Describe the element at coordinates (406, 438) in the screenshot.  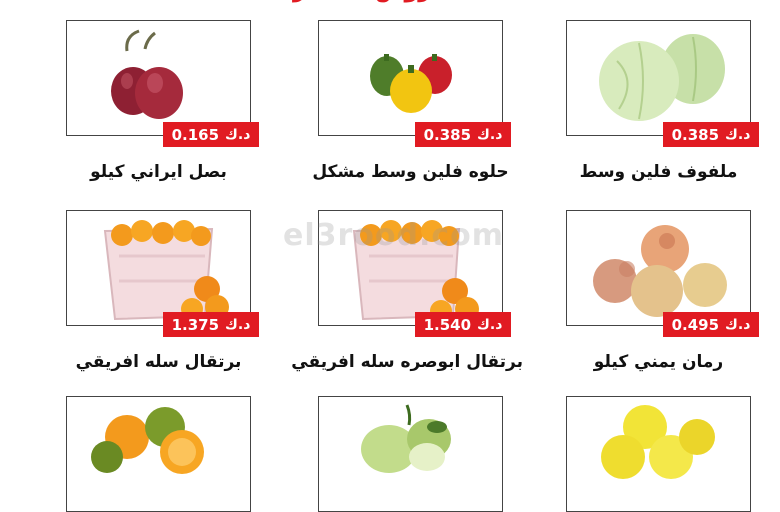
I see `guava-icon` at that location.